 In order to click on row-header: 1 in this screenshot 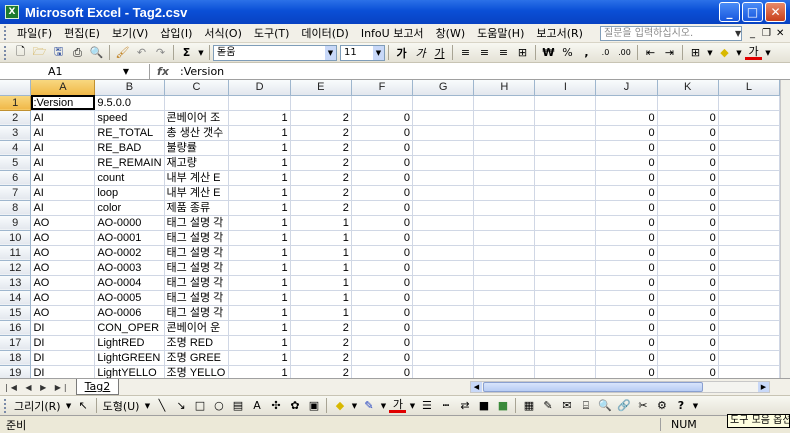, I will do `click(16, 103)`.